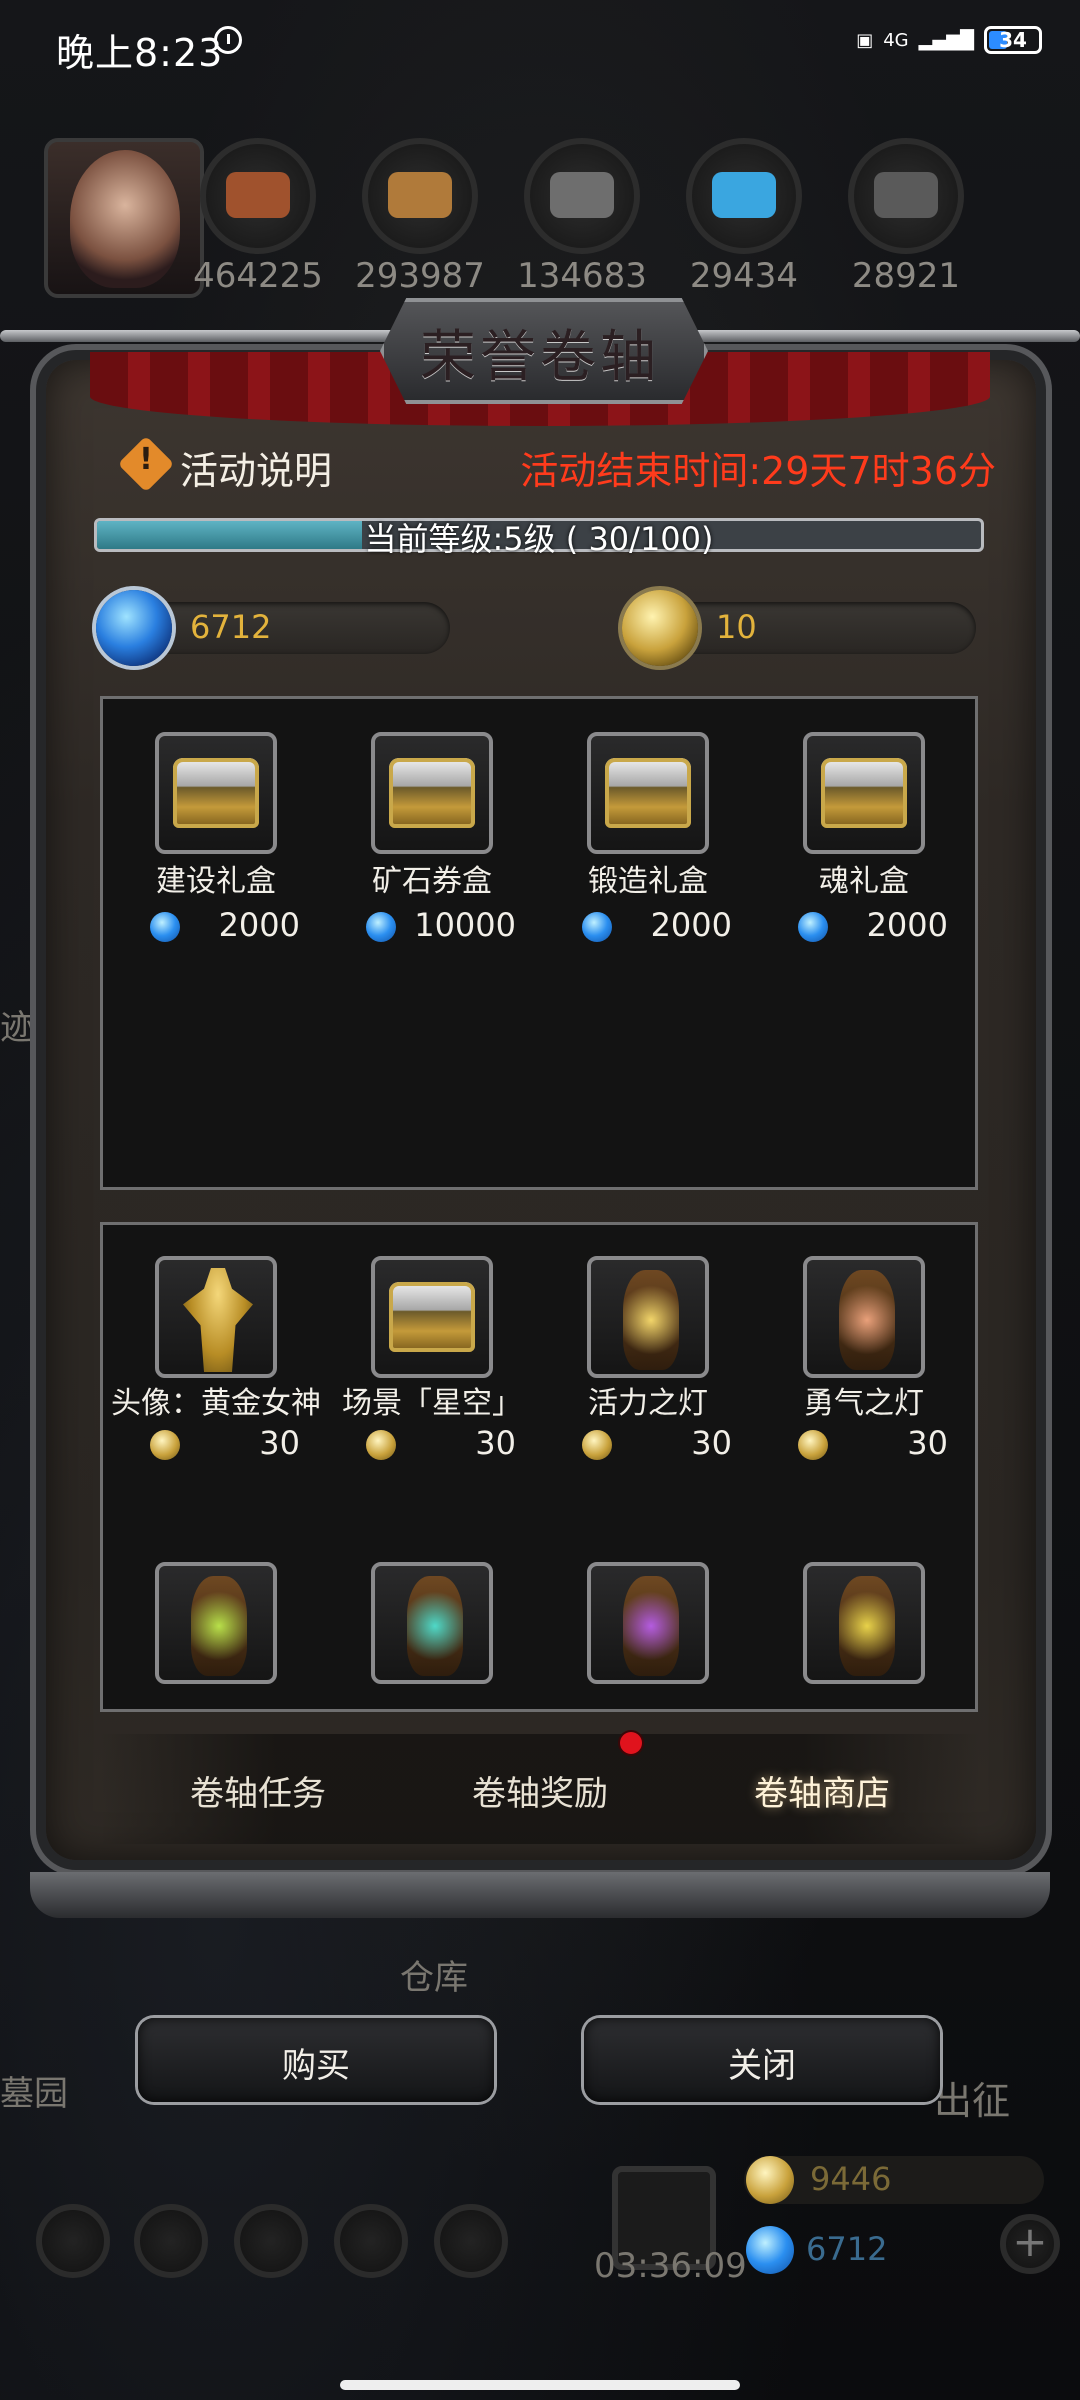 The width and height of the screenshot is (1080, 2400). What do you see at coordinates (371, 2241) in the screenshot?
I see `mail-icon` at bounding box center [371, 2241].